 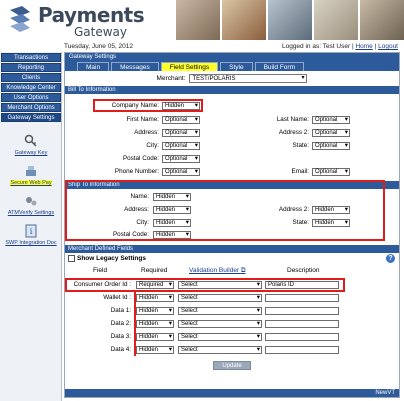 I want to click on tab-field-settings: Field Settings, so click(x=189, y=66).